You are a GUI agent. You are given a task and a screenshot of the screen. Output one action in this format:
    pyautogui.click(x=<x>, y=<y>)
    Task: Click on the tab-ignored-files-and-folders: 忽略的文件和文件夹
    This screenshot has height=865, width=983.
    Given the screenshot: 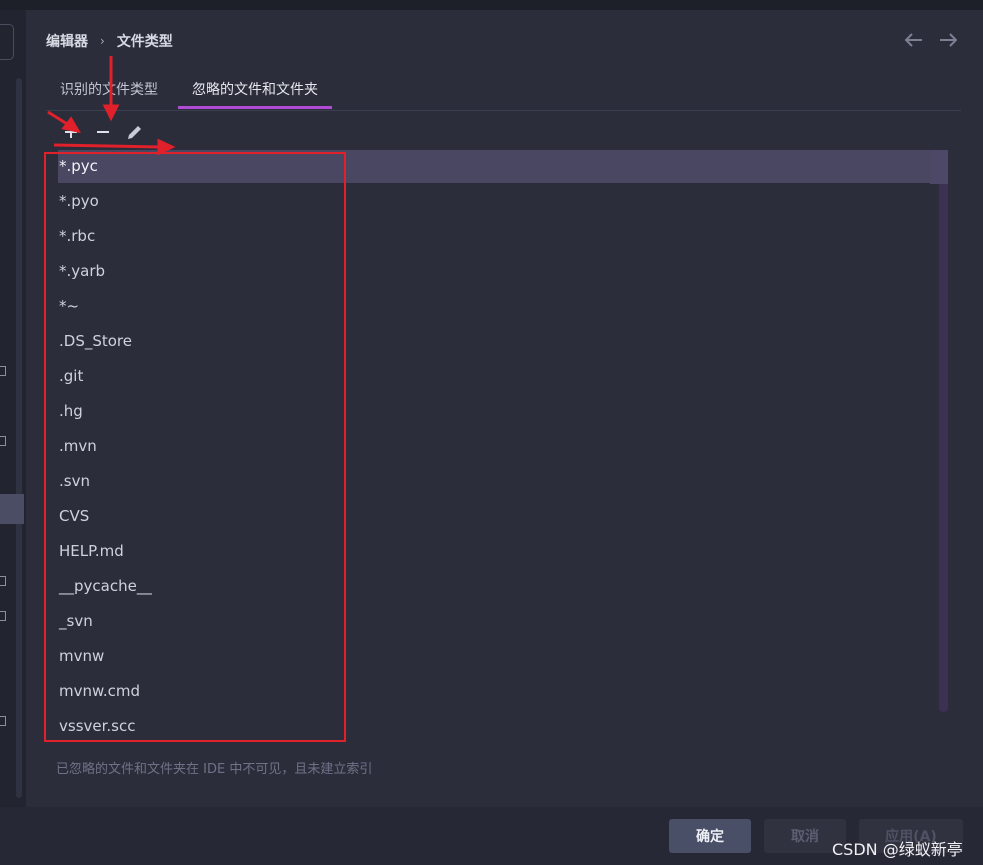 What is the action you would take?
    pyautogui.click(x=255, y=92)
    